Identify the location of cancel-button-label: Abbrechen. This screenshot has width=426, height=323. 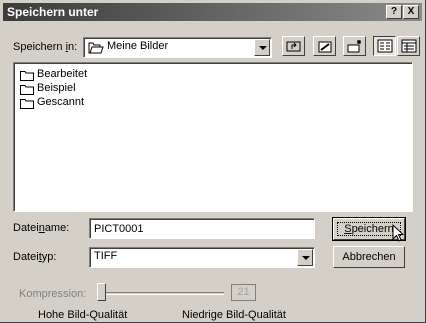
(369, 257).